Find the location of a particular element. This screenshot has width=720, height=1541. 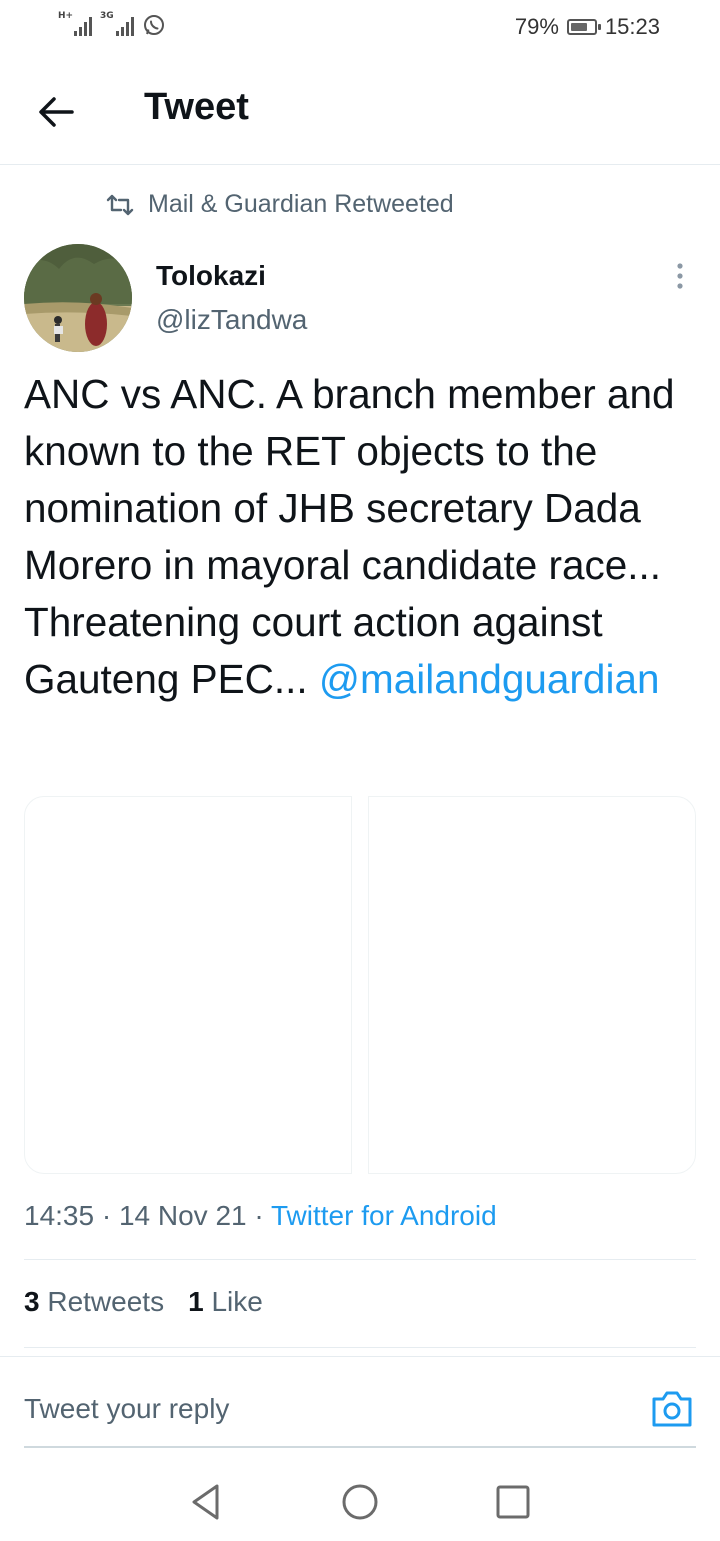

battery-icon is located at coordinates (583, 27).